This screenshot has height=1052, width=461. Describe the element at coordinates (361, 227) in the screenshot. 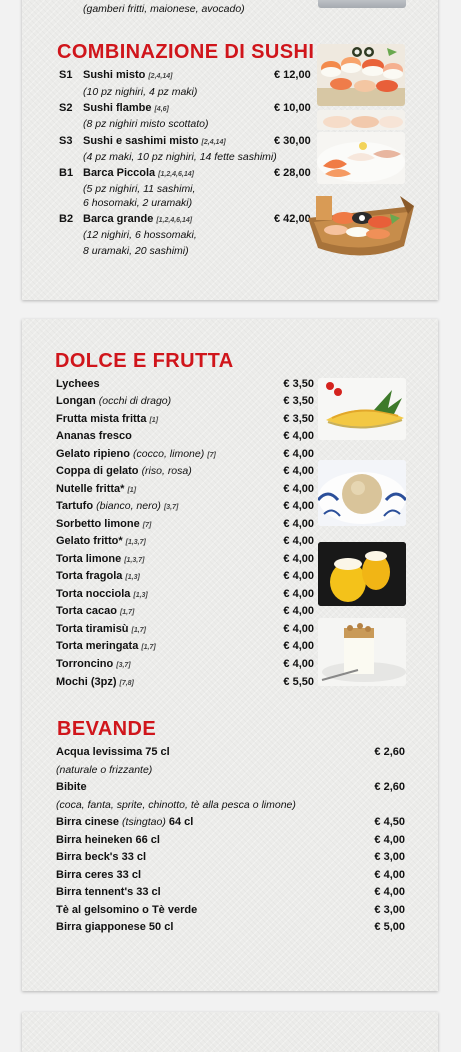

I see `sushi-boat-photo` at that location.